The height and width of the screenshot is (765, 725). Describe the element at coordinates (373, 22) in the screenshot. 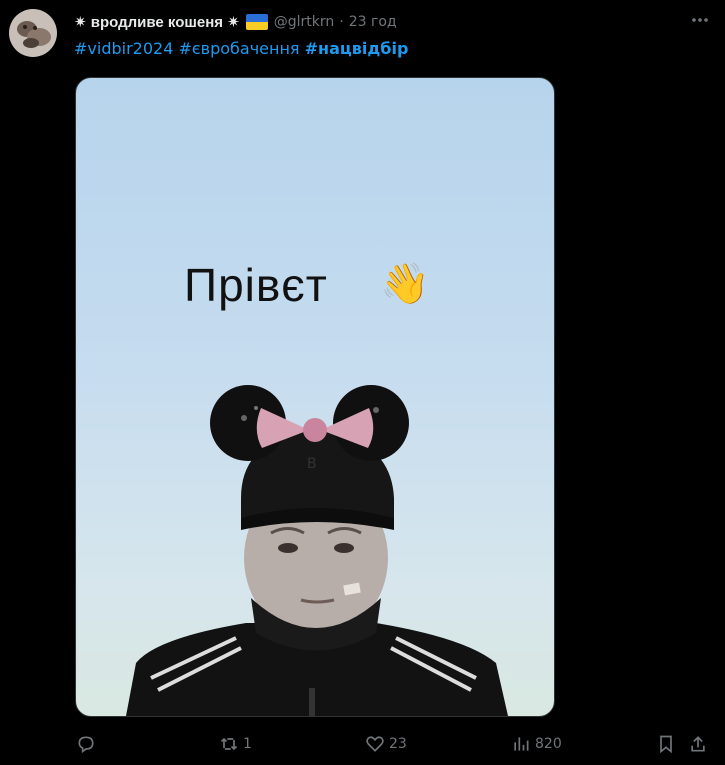

I see `timestamp: 23 год` at that location.